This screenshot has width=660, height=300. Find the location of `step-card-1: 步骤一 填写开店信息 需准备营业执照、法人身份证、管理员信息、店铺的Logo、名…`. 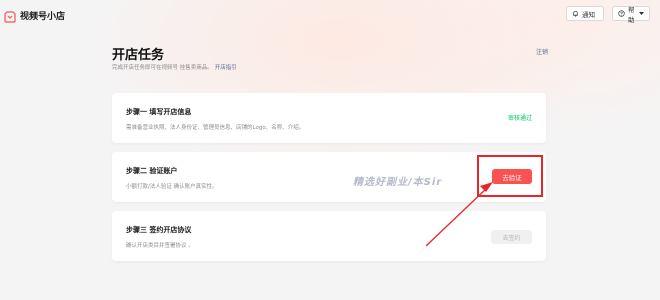

step-card-1: 步骤一 填写开店信息 需准备营业执照、法人身份证、管理员信息、店铺的Logo、名… is located at coordinates (329, 118).